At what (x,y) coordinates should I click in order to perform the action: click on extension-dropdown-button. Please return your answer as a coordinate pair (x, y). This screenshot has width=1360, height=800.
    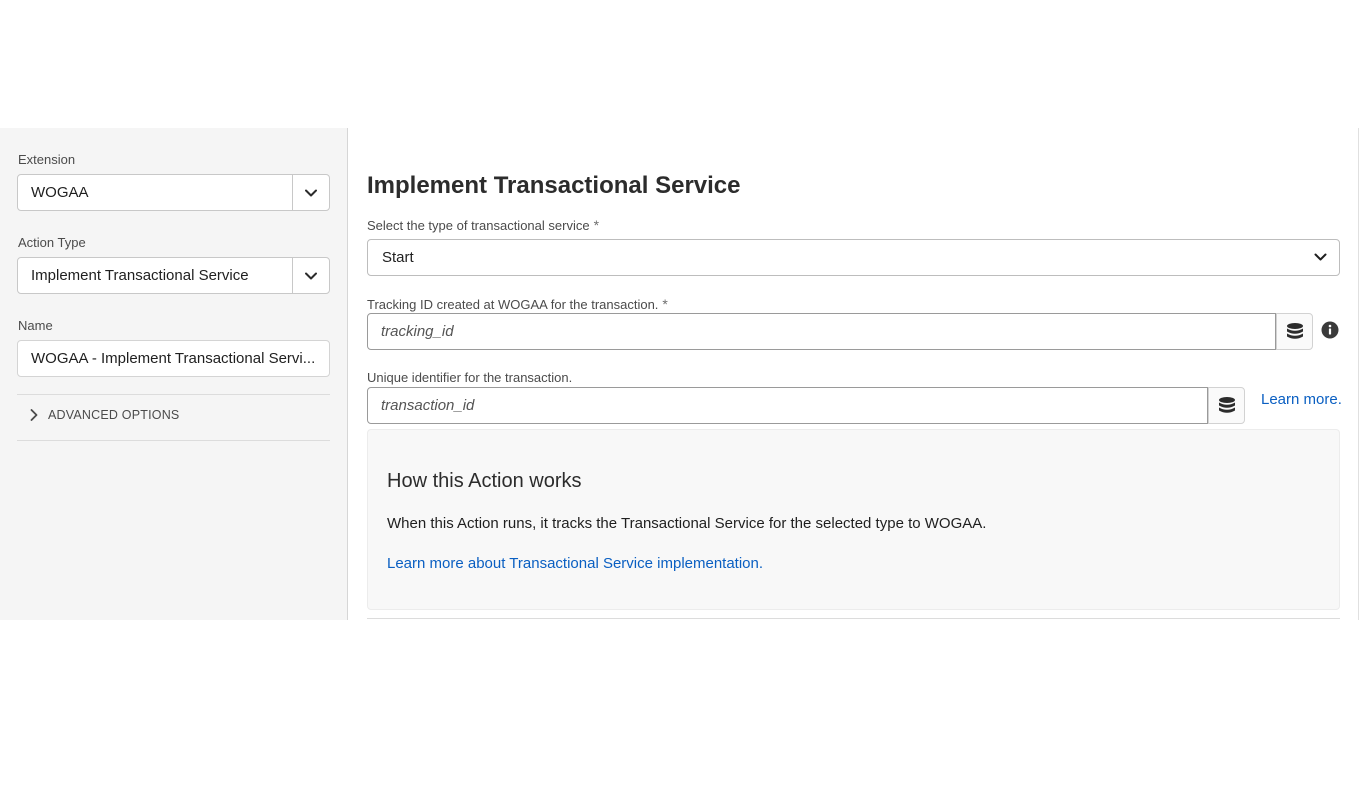
    Looking at the image, I should click on (310, 192).